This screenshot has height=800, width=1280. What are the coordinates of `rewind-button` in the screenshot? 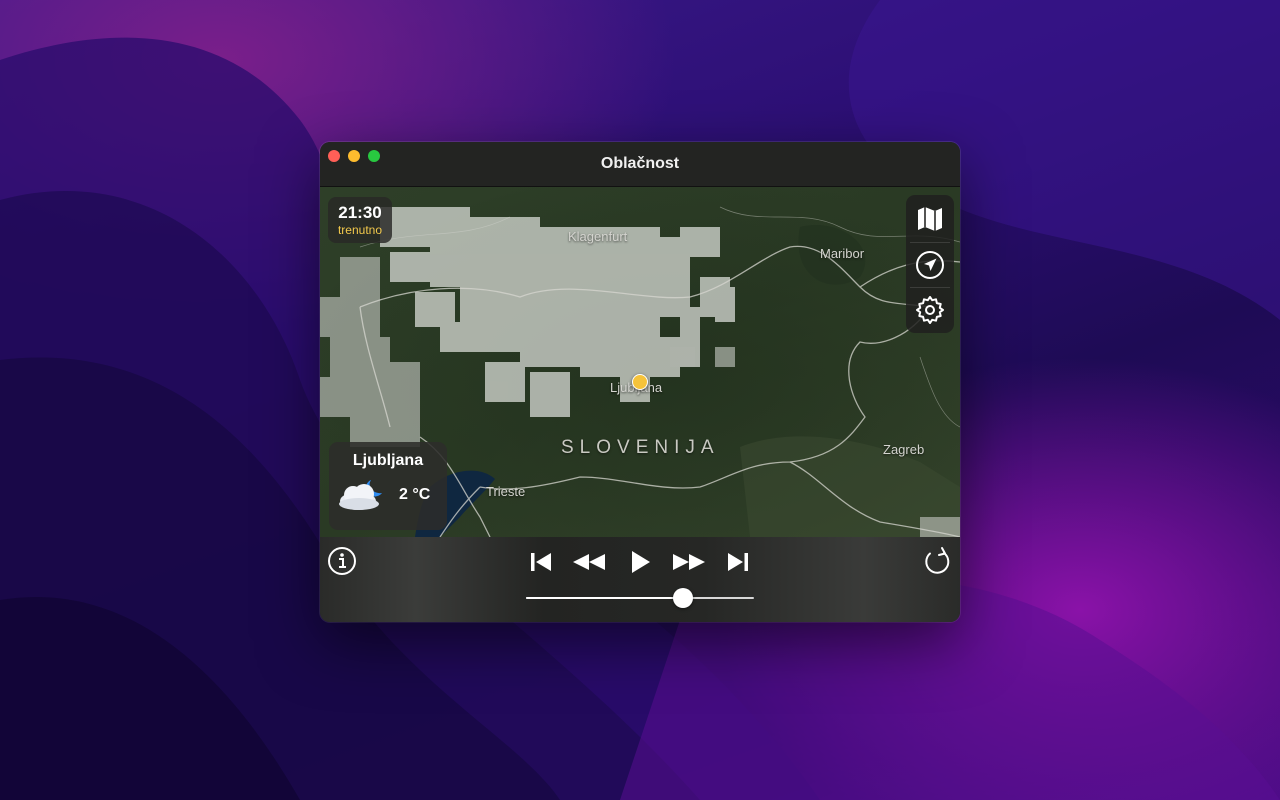 It's located at (589, 562).